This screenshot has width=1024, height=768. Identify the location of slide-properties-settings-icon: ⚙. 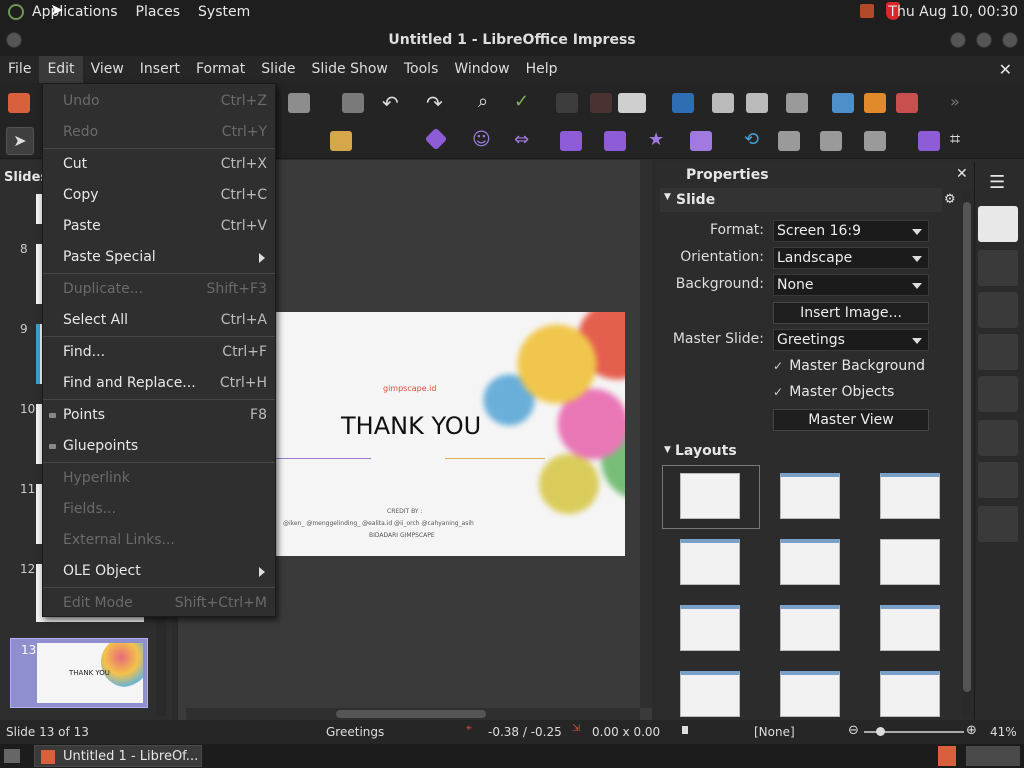
(950, 199).